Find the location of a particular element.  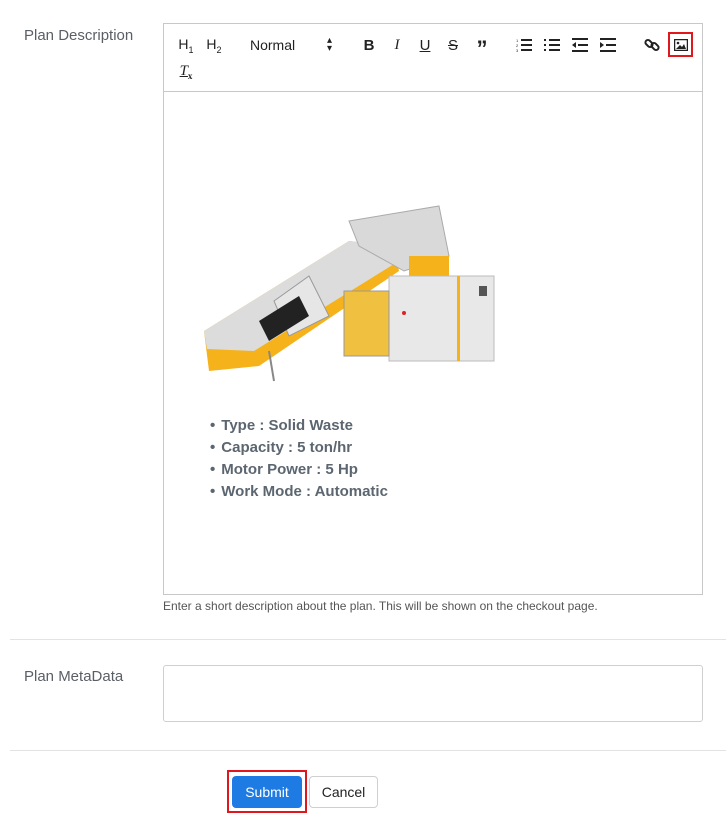

underline-button: U is located at coordinates (425, 45).